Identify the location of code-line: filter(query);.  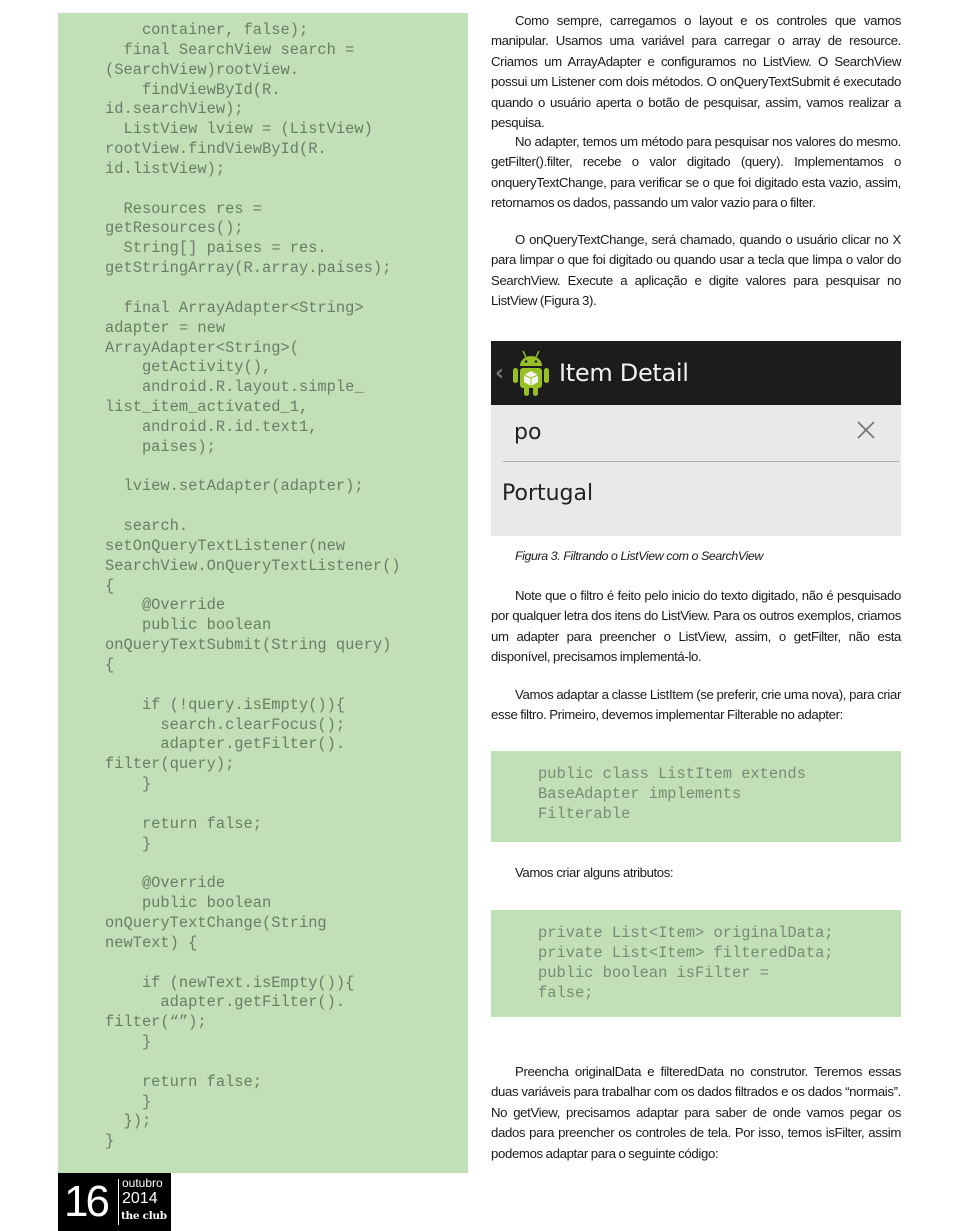
(170, 764).